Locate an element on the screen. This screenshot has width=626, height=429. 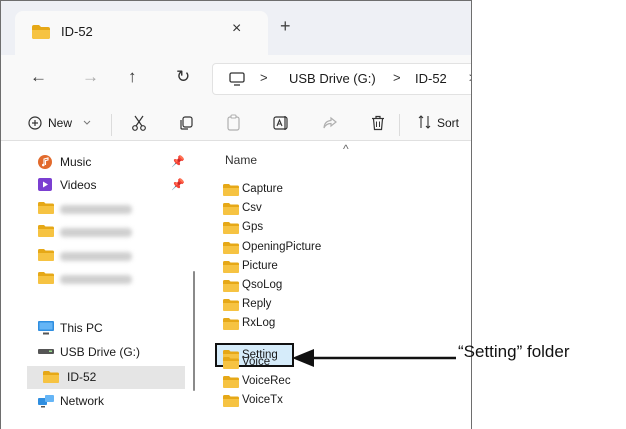
sort-label: Sort is located at coordinates (448, 123).